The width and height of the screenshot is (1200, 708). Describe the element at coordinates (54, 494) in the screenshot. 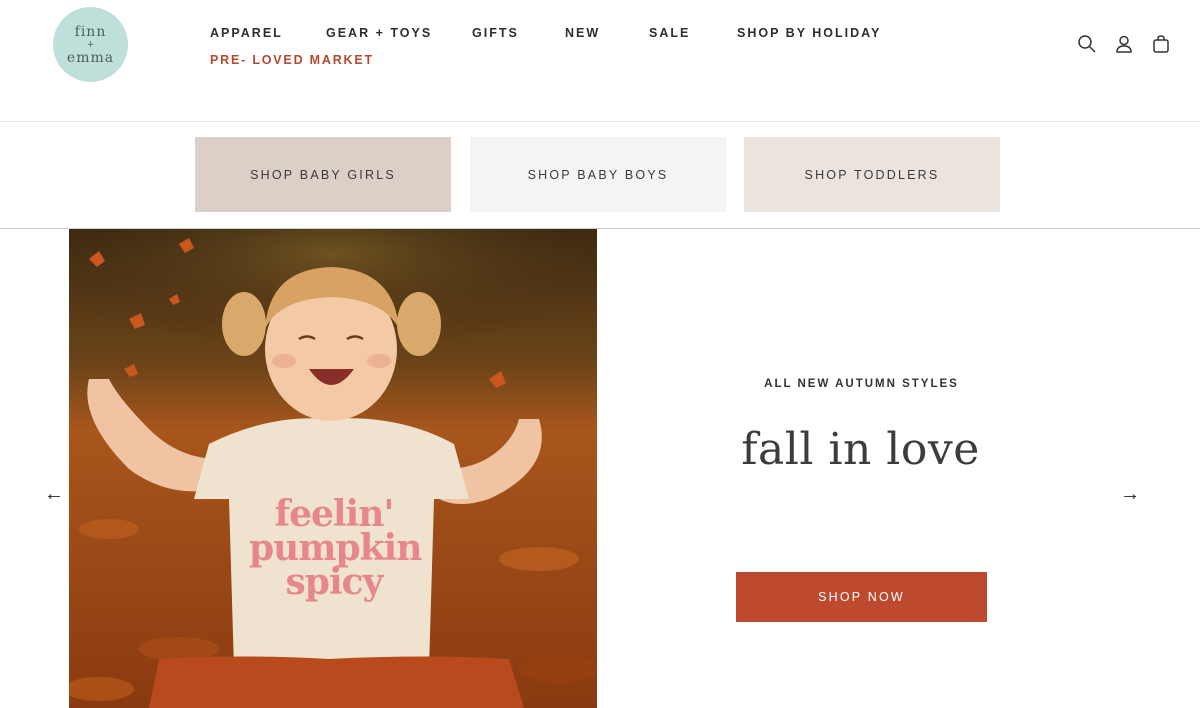

I see `carousel-prev-arrow-icon: ←` at that location.